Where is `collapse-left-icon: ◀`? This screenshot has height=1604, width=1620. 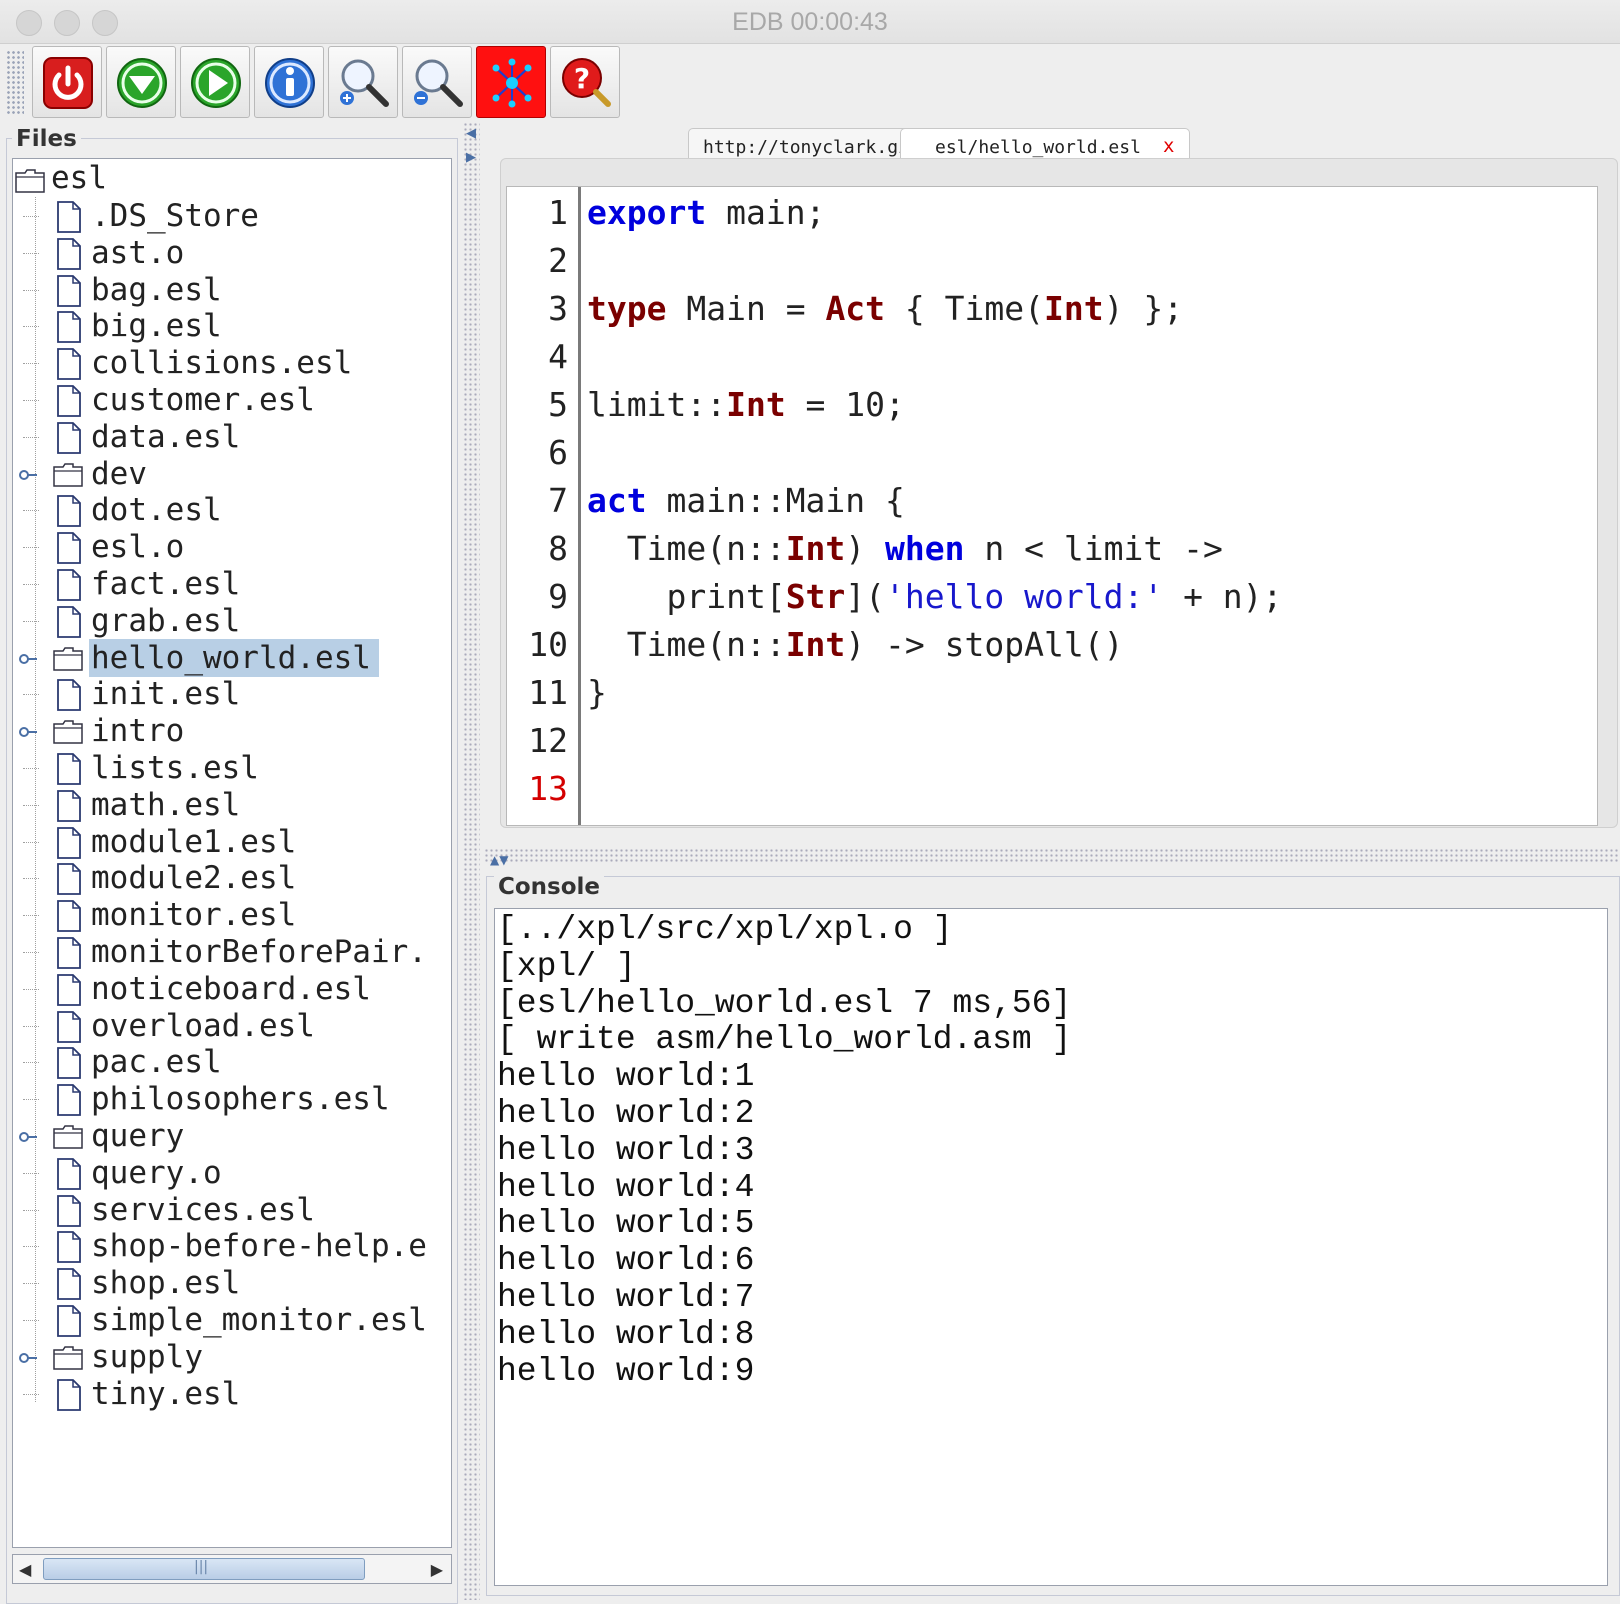
collapse-left-icon: ◀ is located at coordinates (471, 133).